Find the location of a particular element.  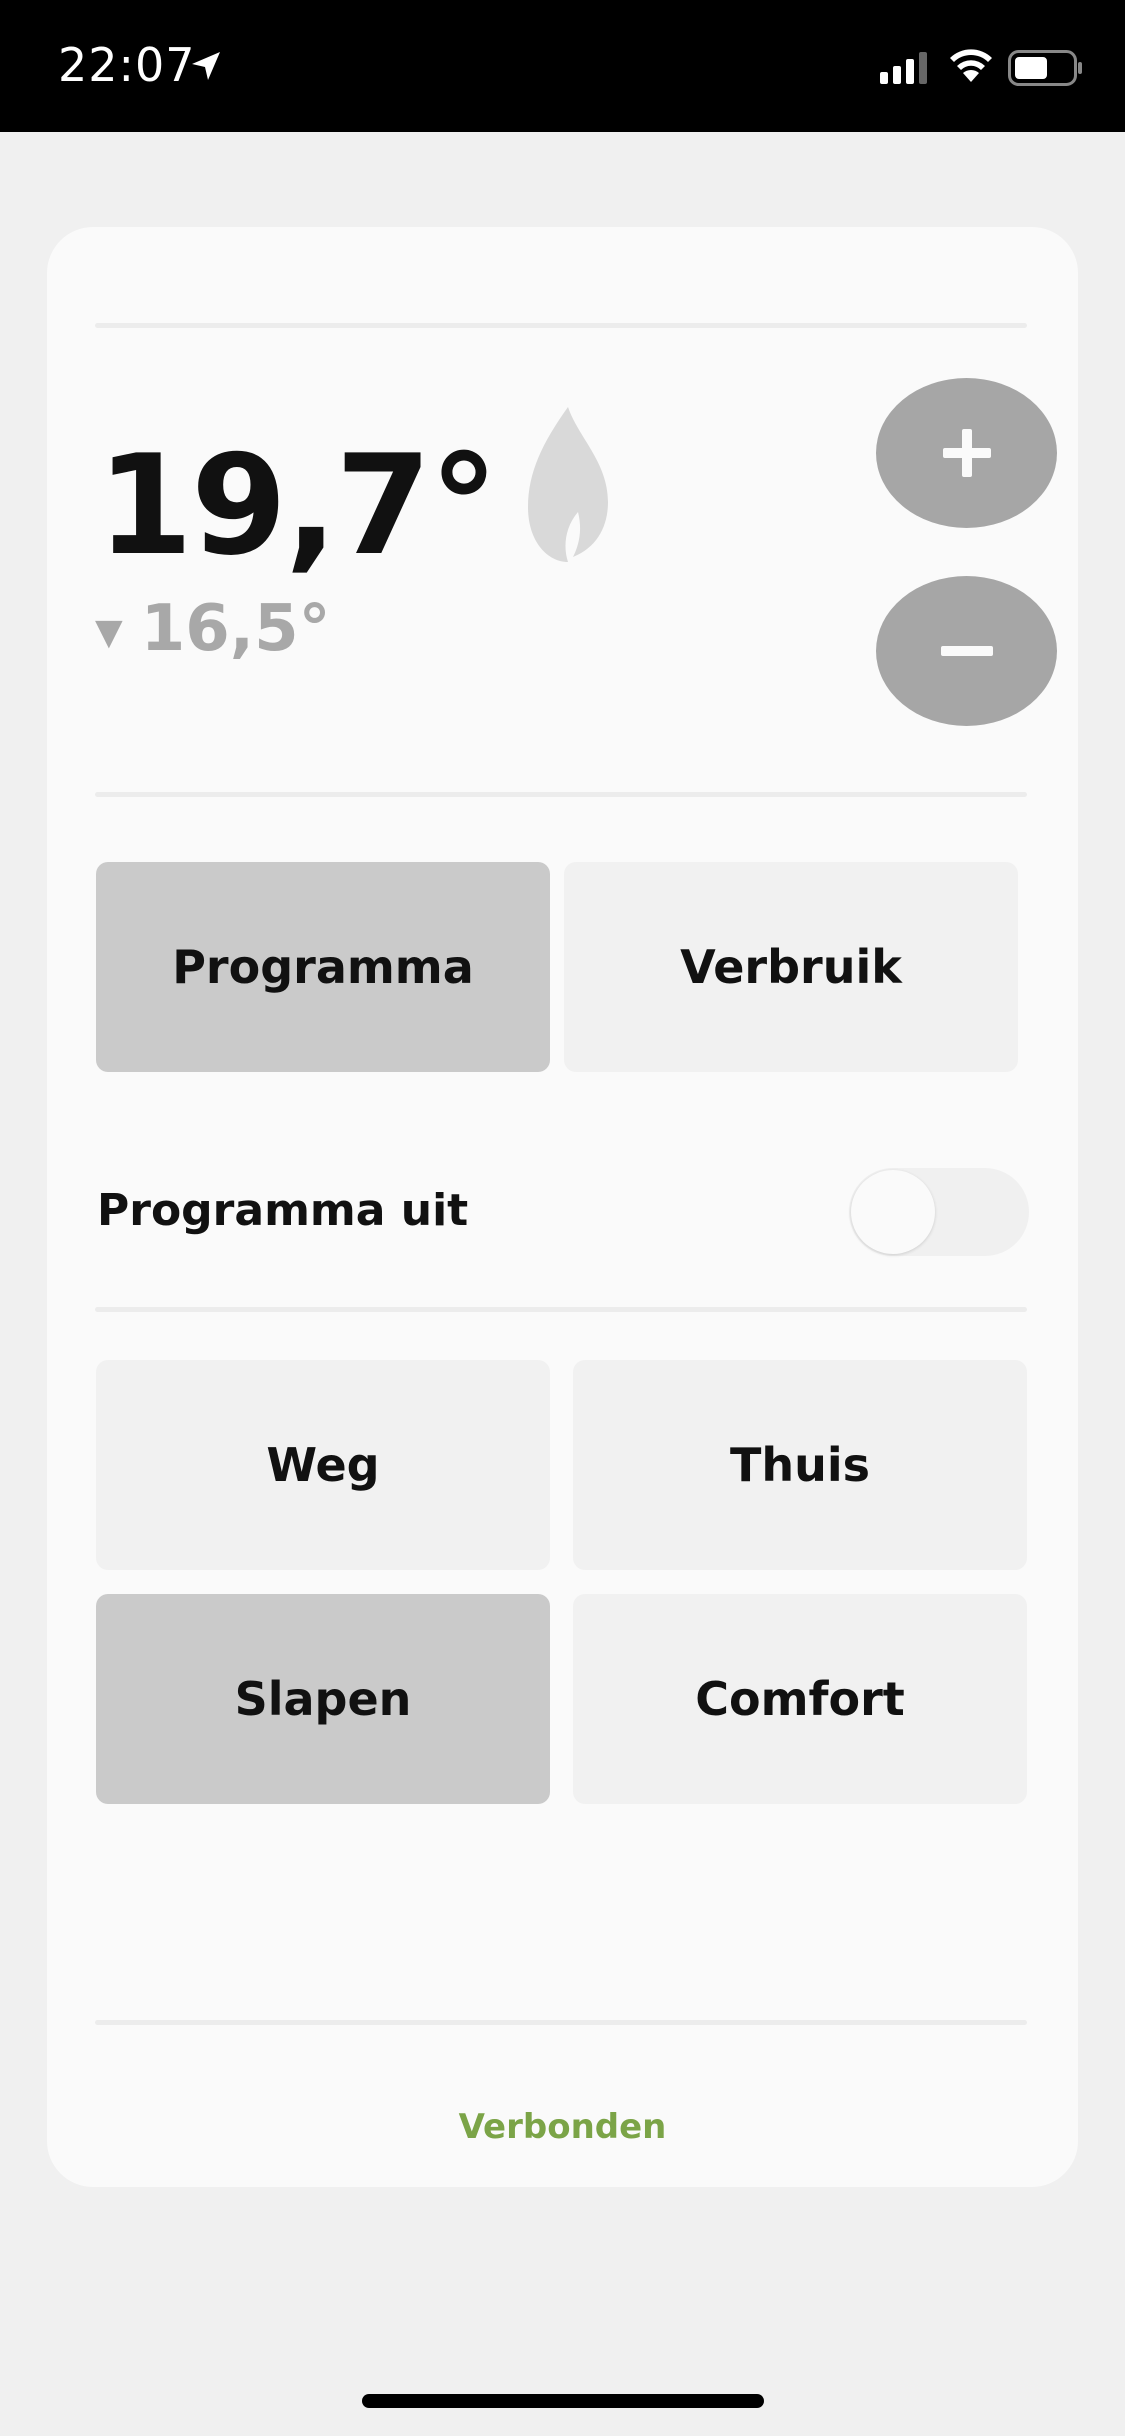

plus-icon is located at coordinates (966, 453).